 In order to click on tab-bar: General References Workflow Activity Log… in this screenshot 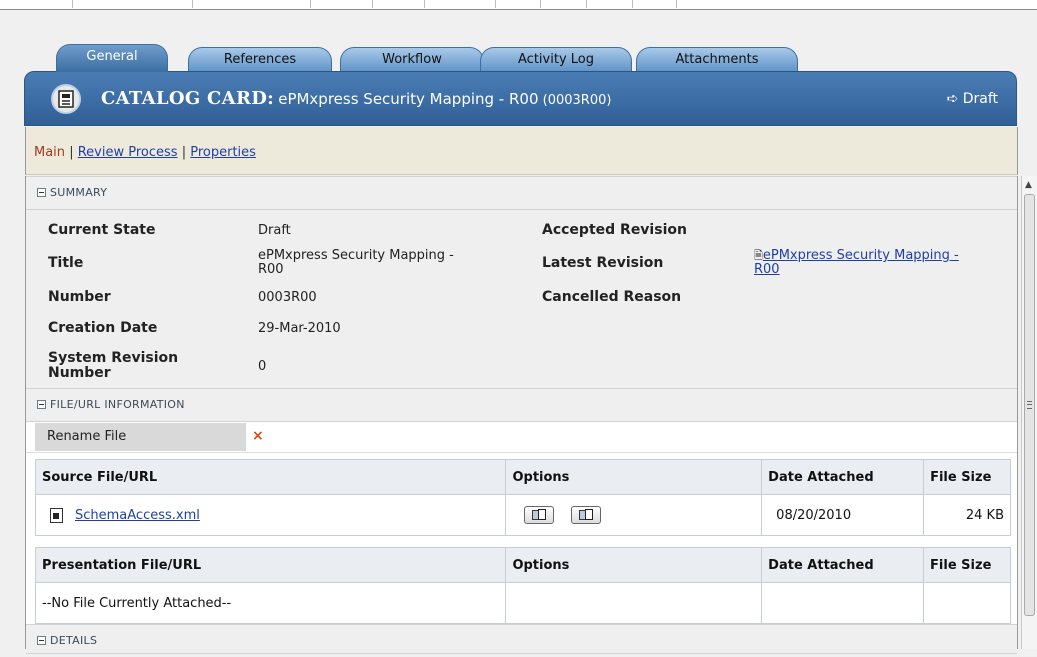, I will do `click(436, 58)`.